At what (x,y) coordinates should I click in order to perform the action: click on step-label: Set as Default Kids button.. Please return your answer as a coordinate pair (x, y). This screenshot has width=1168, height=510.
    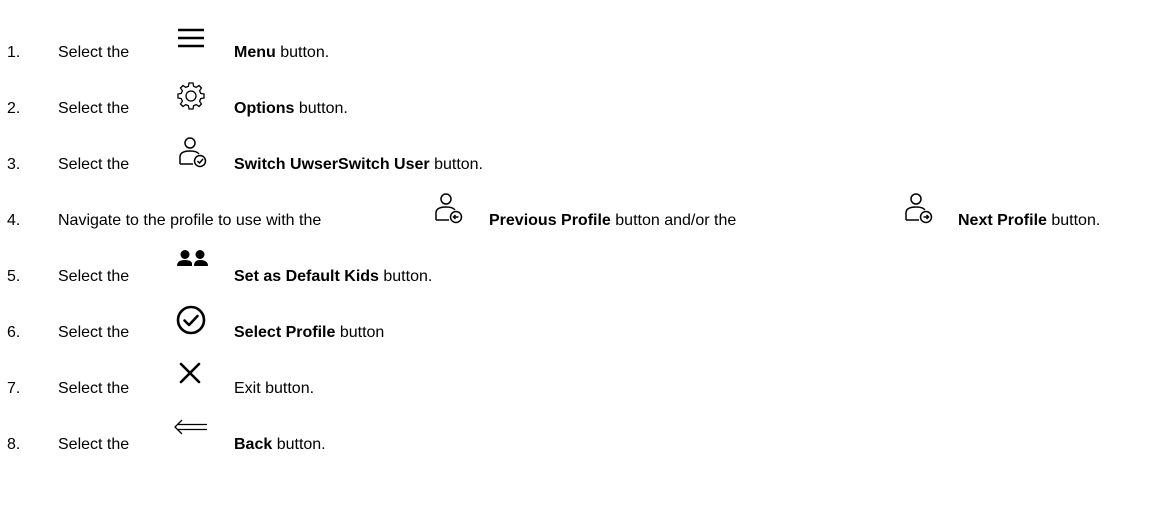
    Looking at the image, I should click on (333, 276).